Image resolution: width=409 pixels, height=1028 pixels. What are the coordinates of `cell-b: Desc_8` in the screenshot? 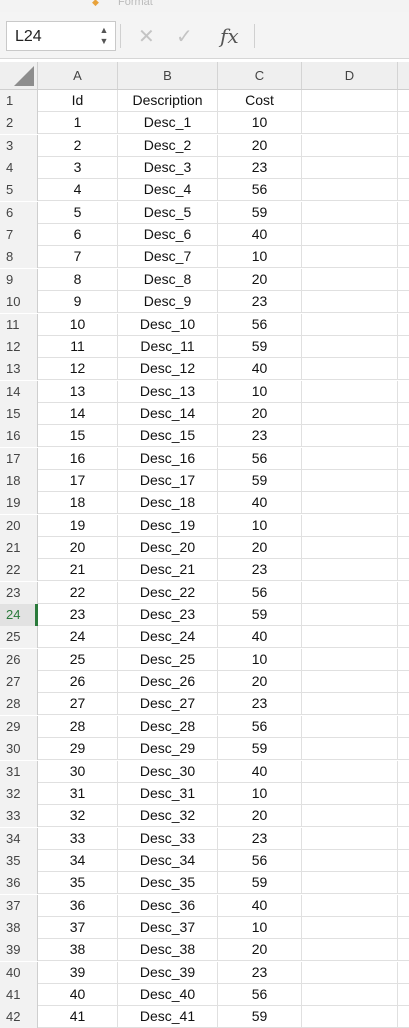 It's located at (168, 279).